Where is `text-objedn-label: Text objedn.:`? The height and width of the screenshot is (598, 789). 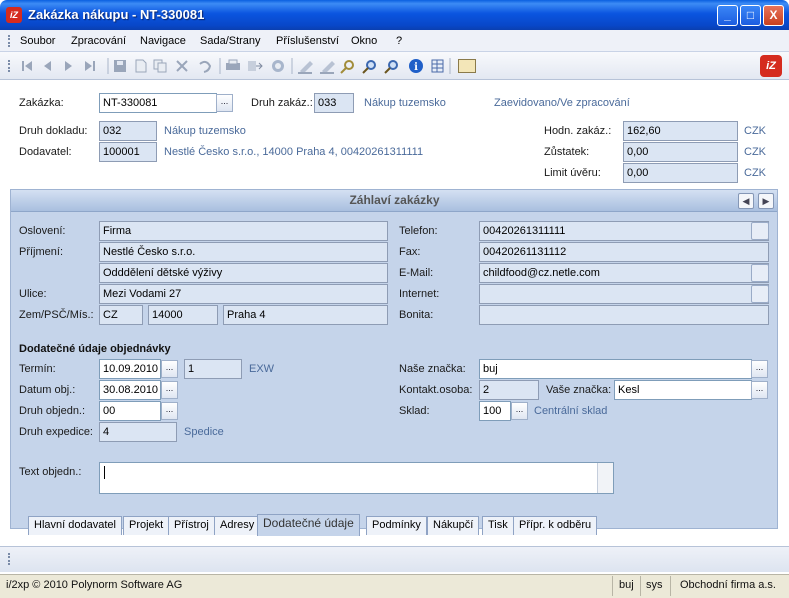
text-objedn-label: Text objedn.: is located at coordinates (50, 472).